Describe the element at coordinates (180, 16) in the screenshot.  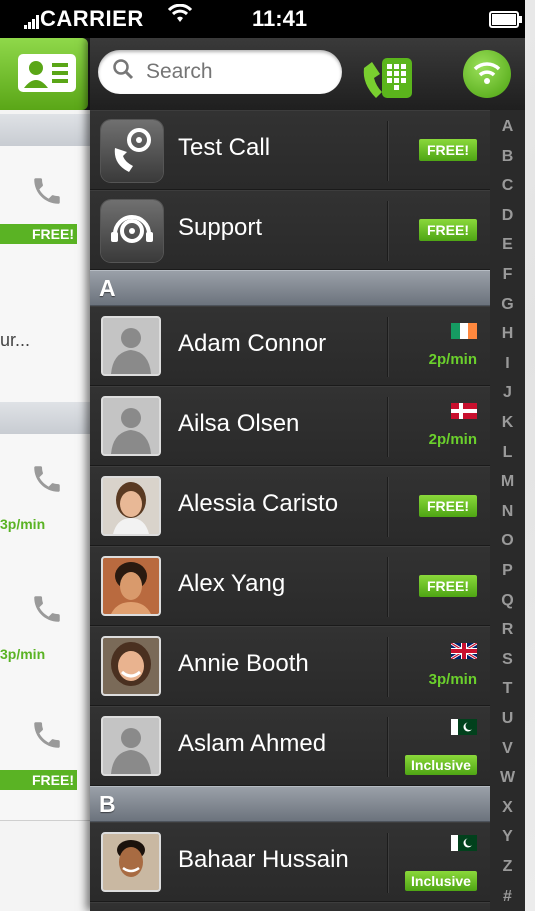
I see `wifi-status-icon` at that location.